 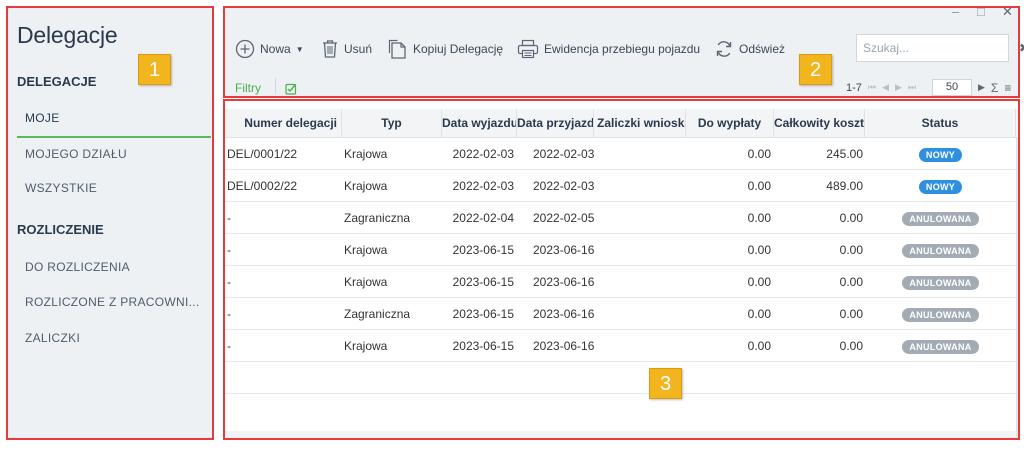 I want to click on edit-check-icon, so click(x=291, y=91).